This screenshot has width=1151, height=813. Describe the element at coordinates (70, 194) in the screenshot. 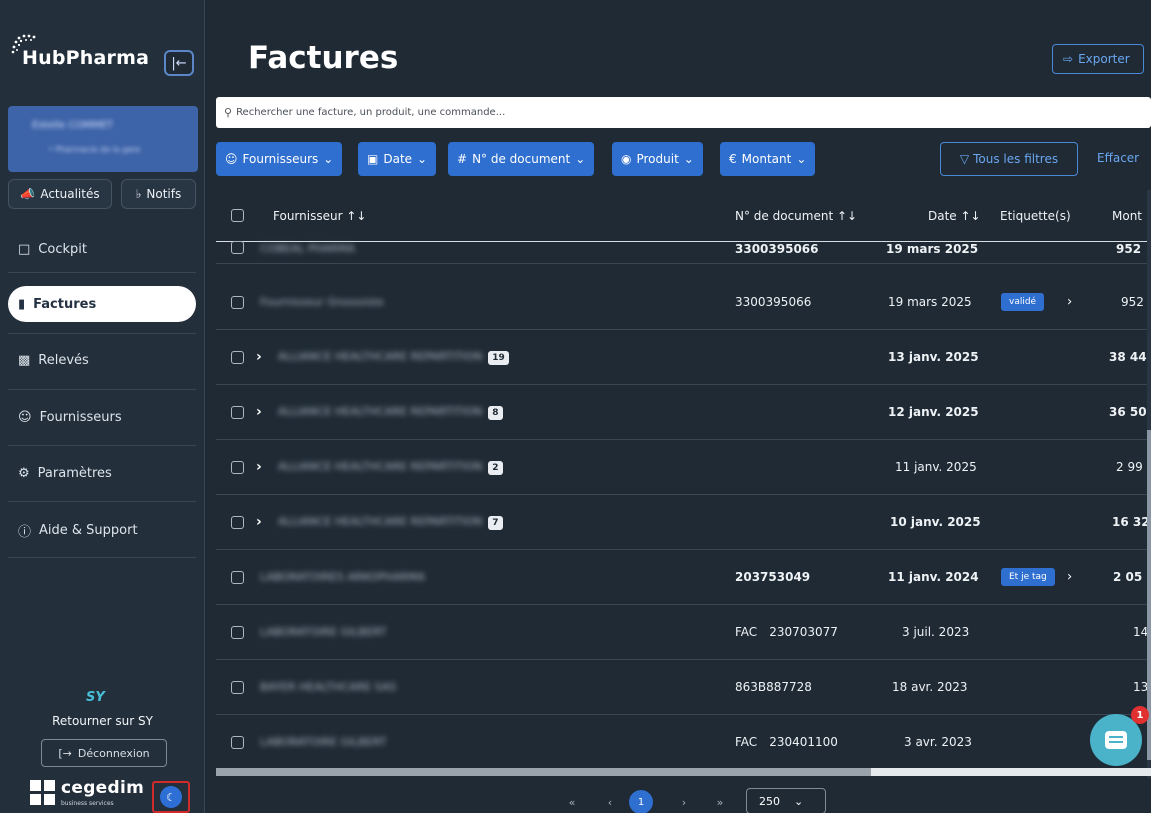

I see `news-label: Actualités` at that location.